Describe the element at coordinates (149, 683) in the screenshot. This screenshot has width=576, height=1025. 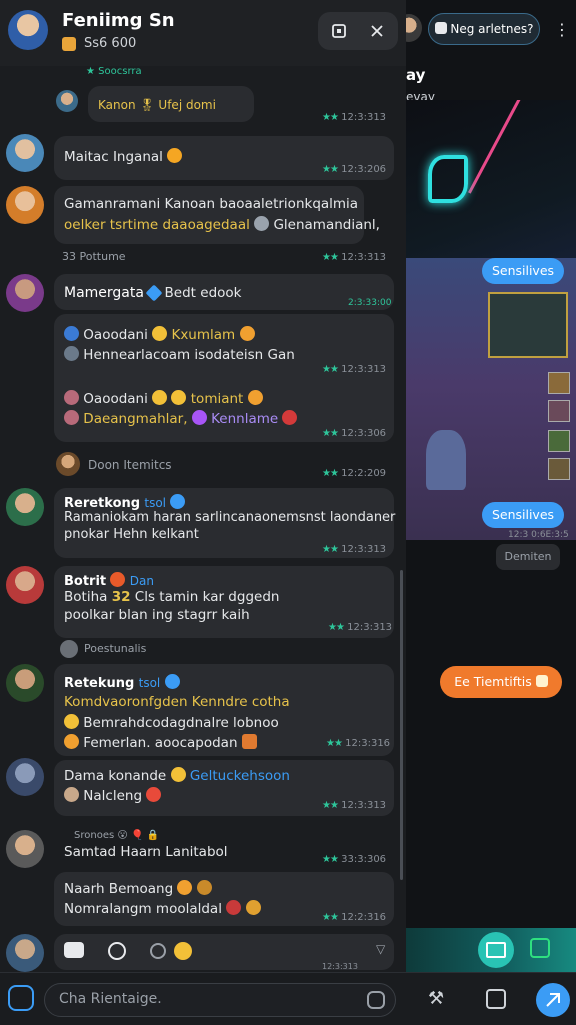
I see `sender-tag: tsol` at that location.